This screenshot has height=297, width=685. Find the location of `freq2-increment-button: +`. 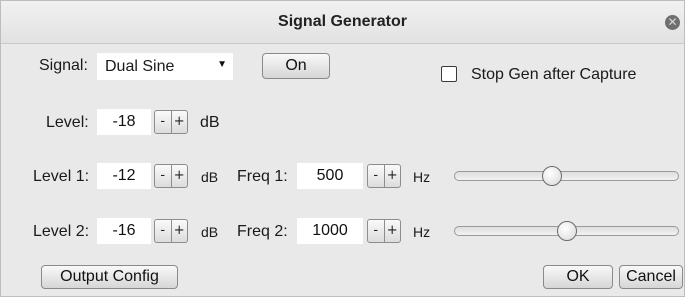

freq2-increment-button: + is located at coordinates (393, 231).